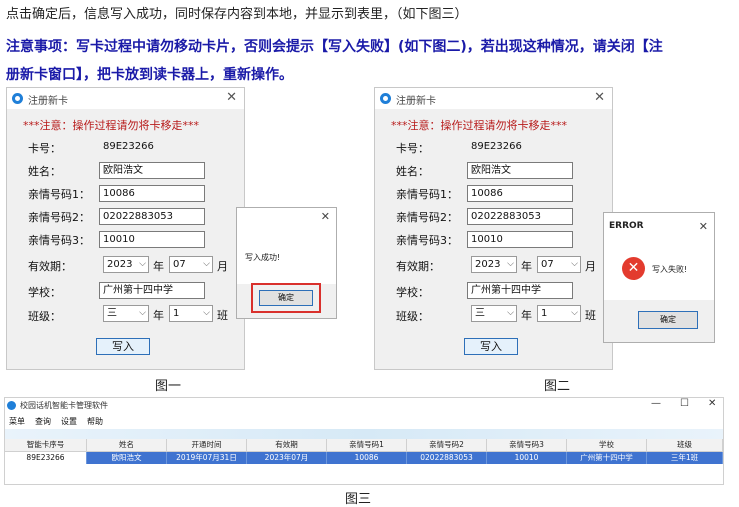 This screenshot has height=507, width=739. I want to click on menu-item-help: 帮助, so click(95, 421).